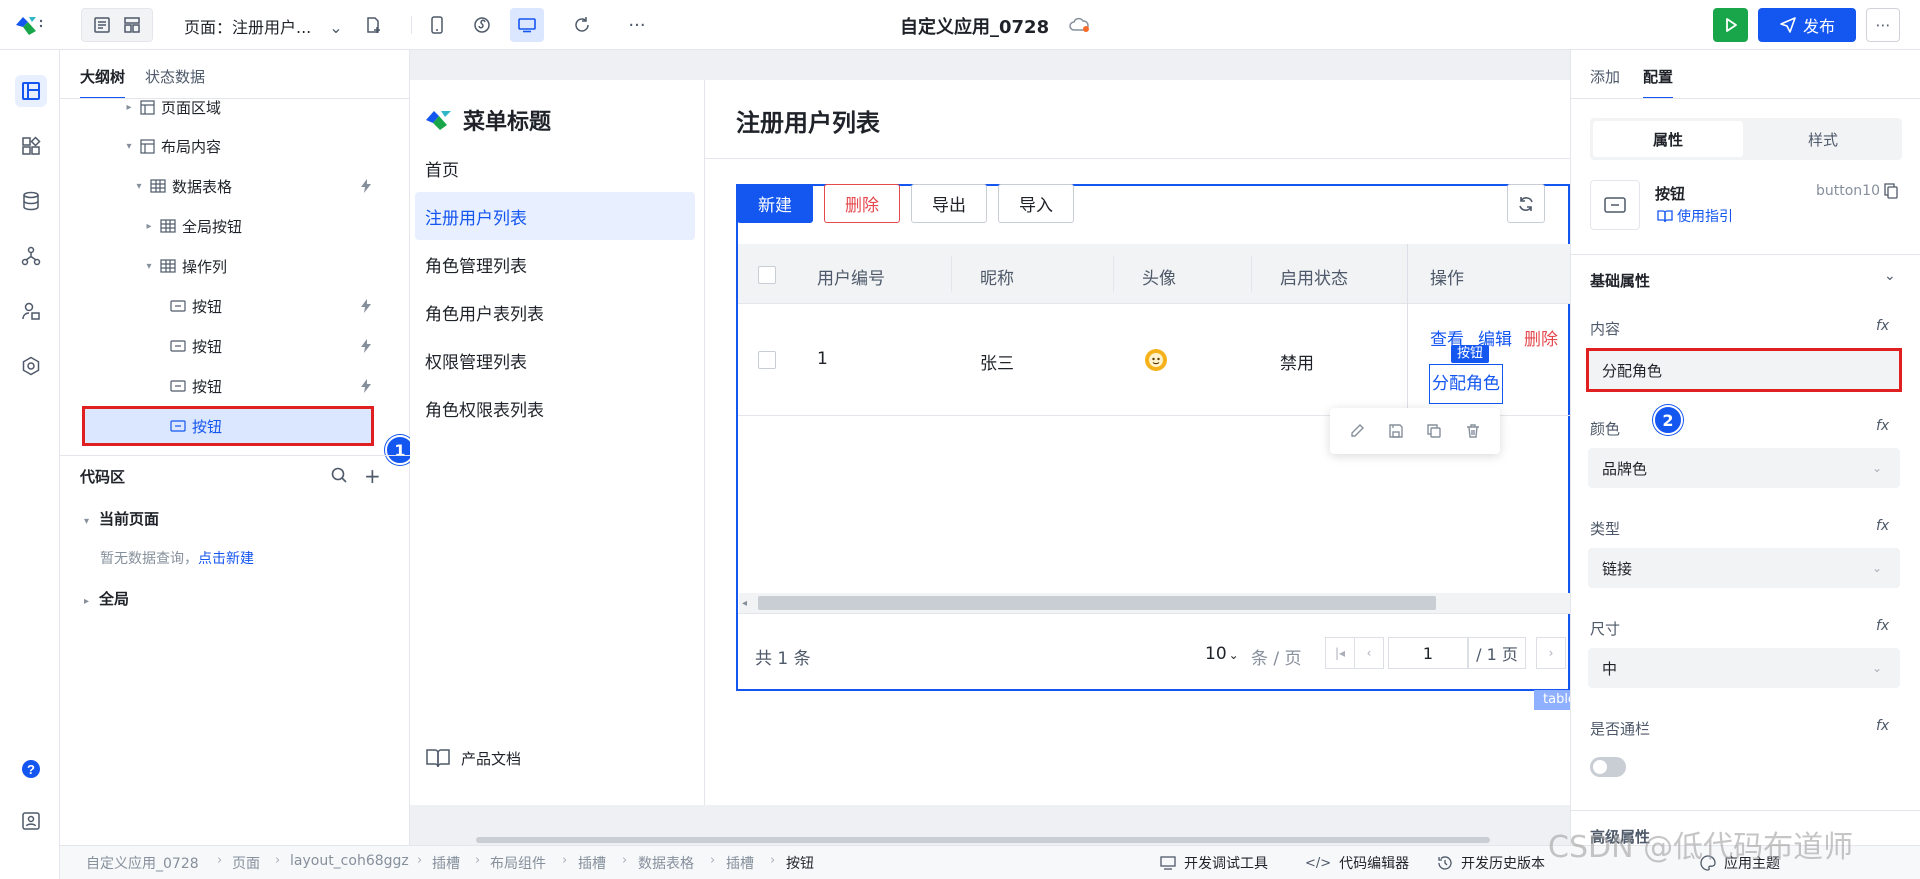 Image resolution: width=1920 pixels, height=879 pixels. I want to click on section-basic-props: 基础属性, so click(1620, 280).